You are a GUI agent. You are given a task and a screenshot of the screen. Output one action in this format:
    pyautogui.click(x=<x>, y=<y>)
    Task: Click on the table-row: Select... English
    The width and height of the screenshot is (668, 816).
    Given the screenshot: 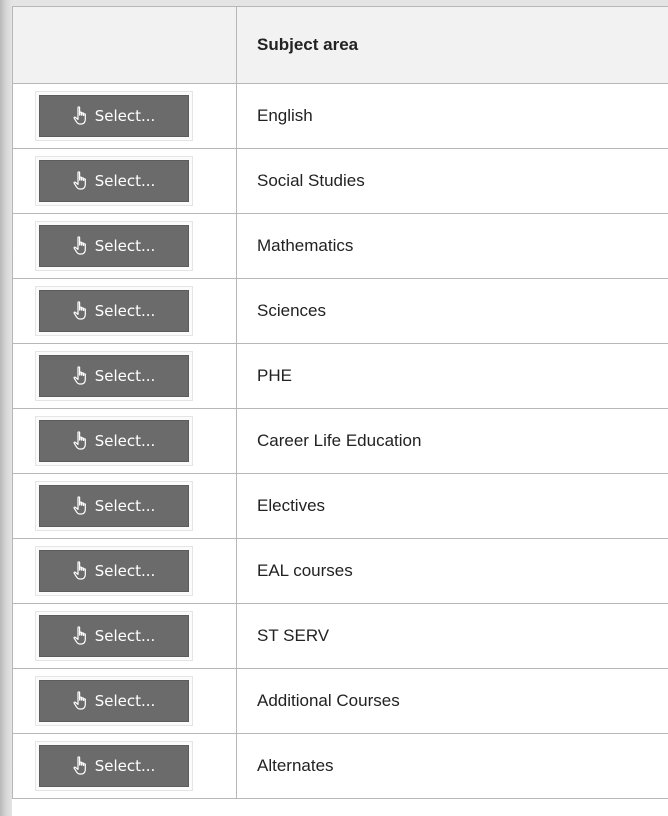 What is the action you would take?
    pyautogui.click(x=340, y=116)
    